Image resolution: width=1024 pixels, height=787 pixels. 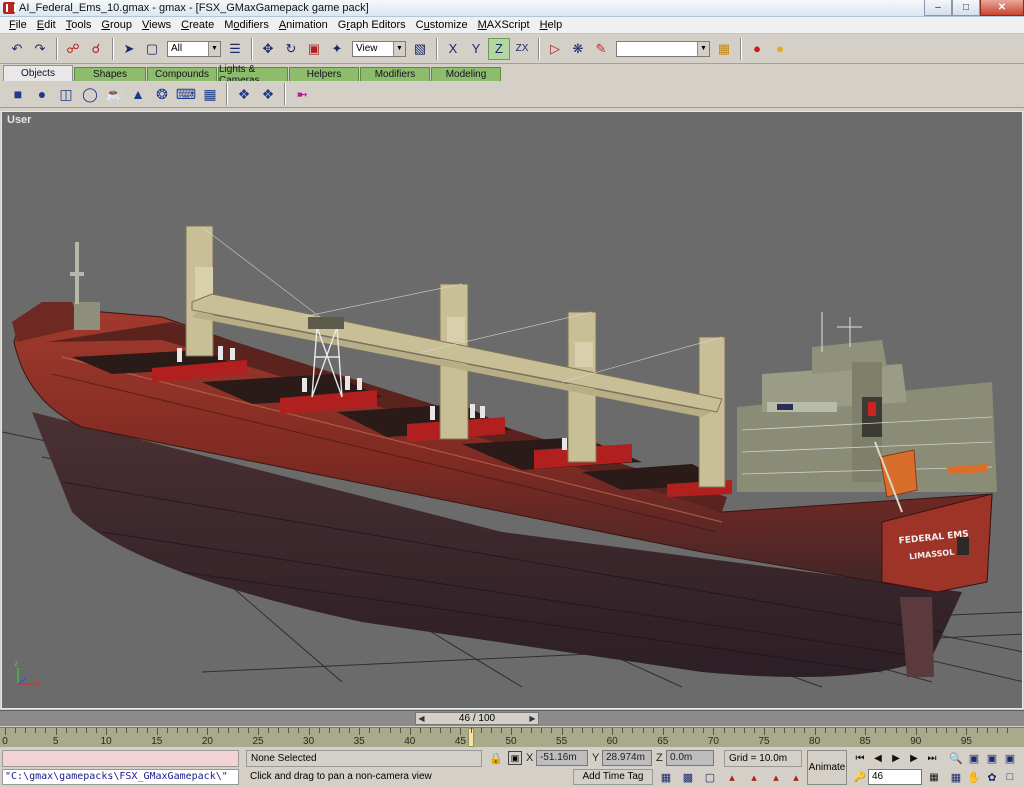 I want to click on hedra-icon: ❖, so click(x=244, y=94).